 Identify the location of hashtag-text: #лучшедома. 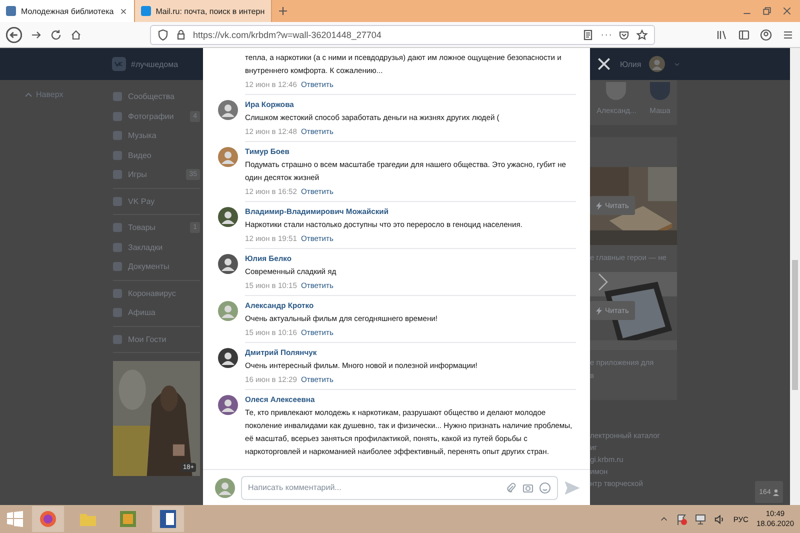
(154, 64).